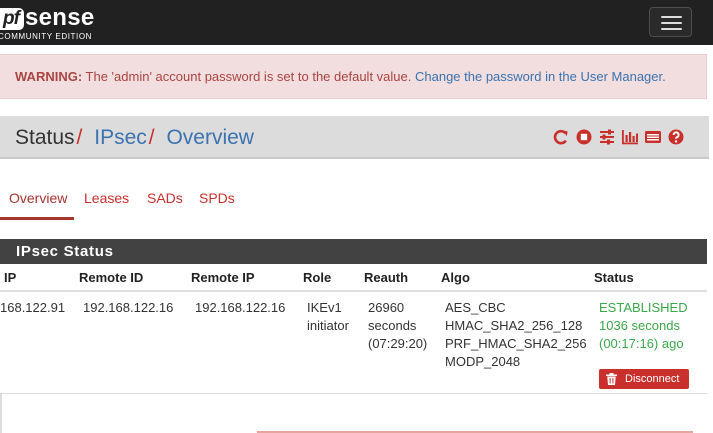 The height and width of the screenshot is (433, 713). Describe the element at coordinates (46, 36) in the screenshot. I see `logo-edition: COMMUNITY EDITION` at that location.